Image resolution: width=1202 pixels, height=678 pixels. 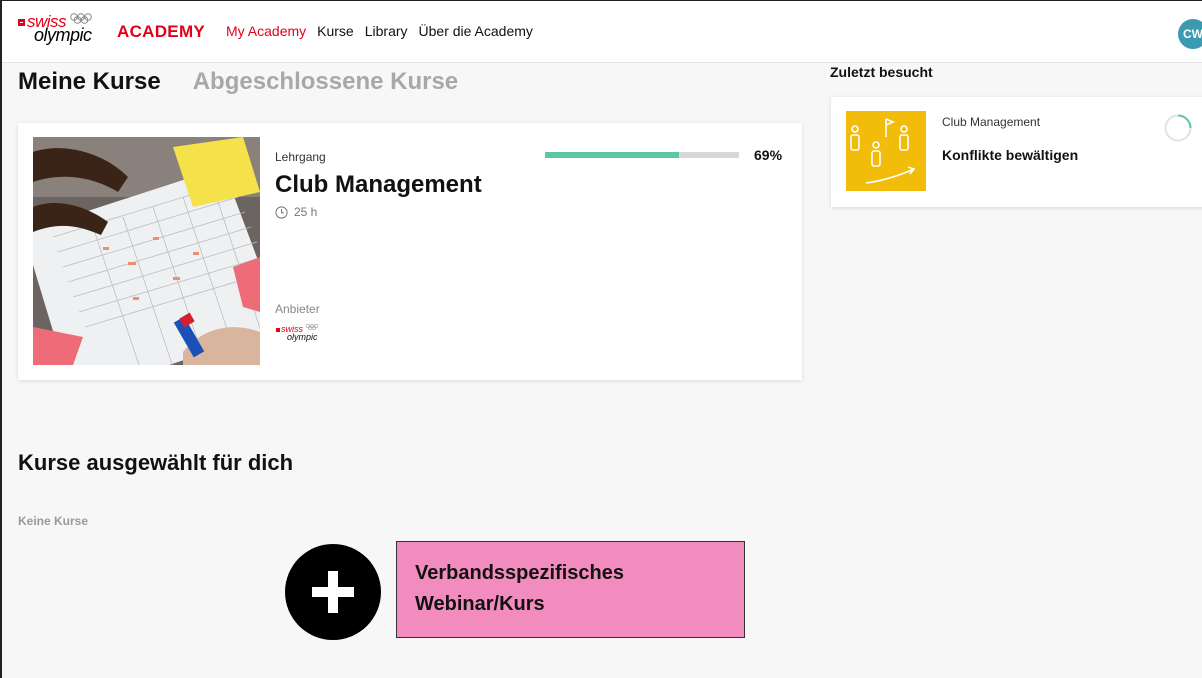 I want to click on tab-meine-kurse: Meine Kurse, so click(x=89, y=82).